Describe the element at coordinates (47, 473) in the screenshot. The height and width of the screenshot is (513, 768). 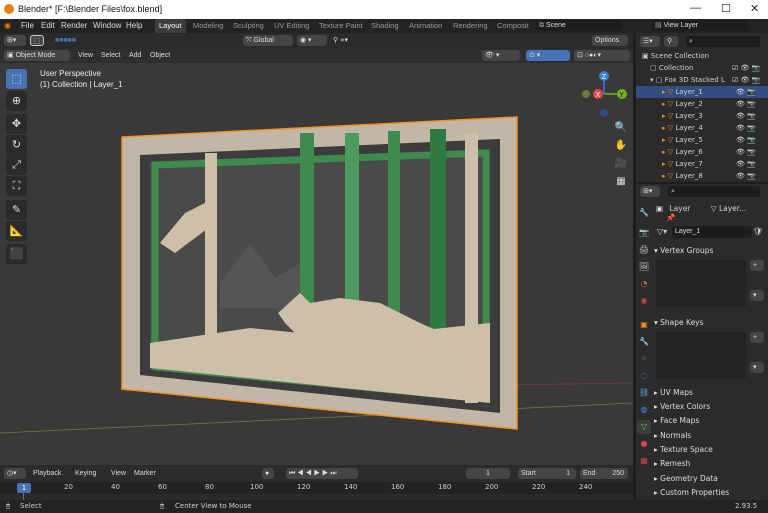
I see `menu-playback: Playback` at that location.